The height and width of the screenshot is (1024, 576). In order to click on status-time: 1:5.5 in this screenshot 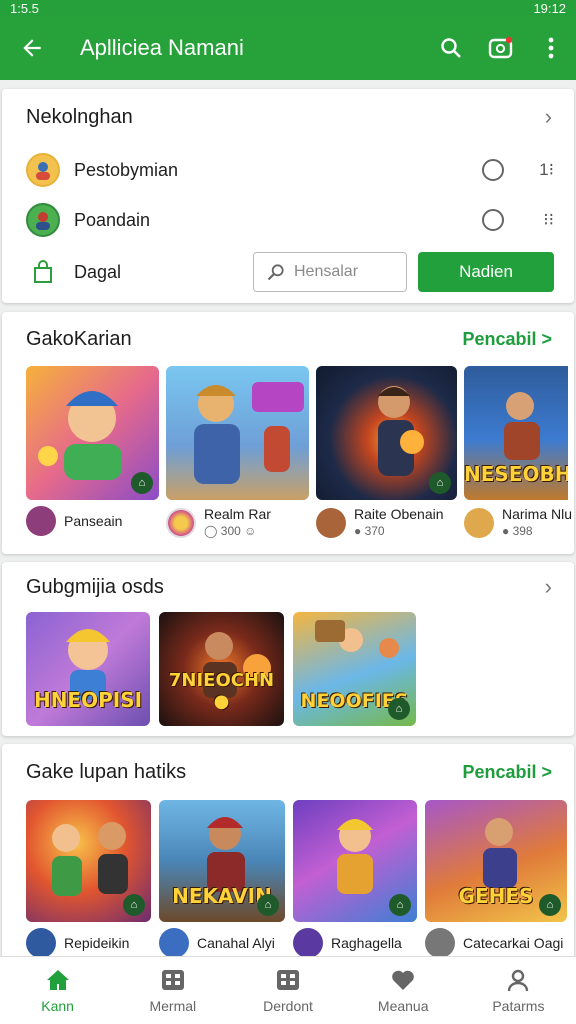, I will do `click(24, 8)`.